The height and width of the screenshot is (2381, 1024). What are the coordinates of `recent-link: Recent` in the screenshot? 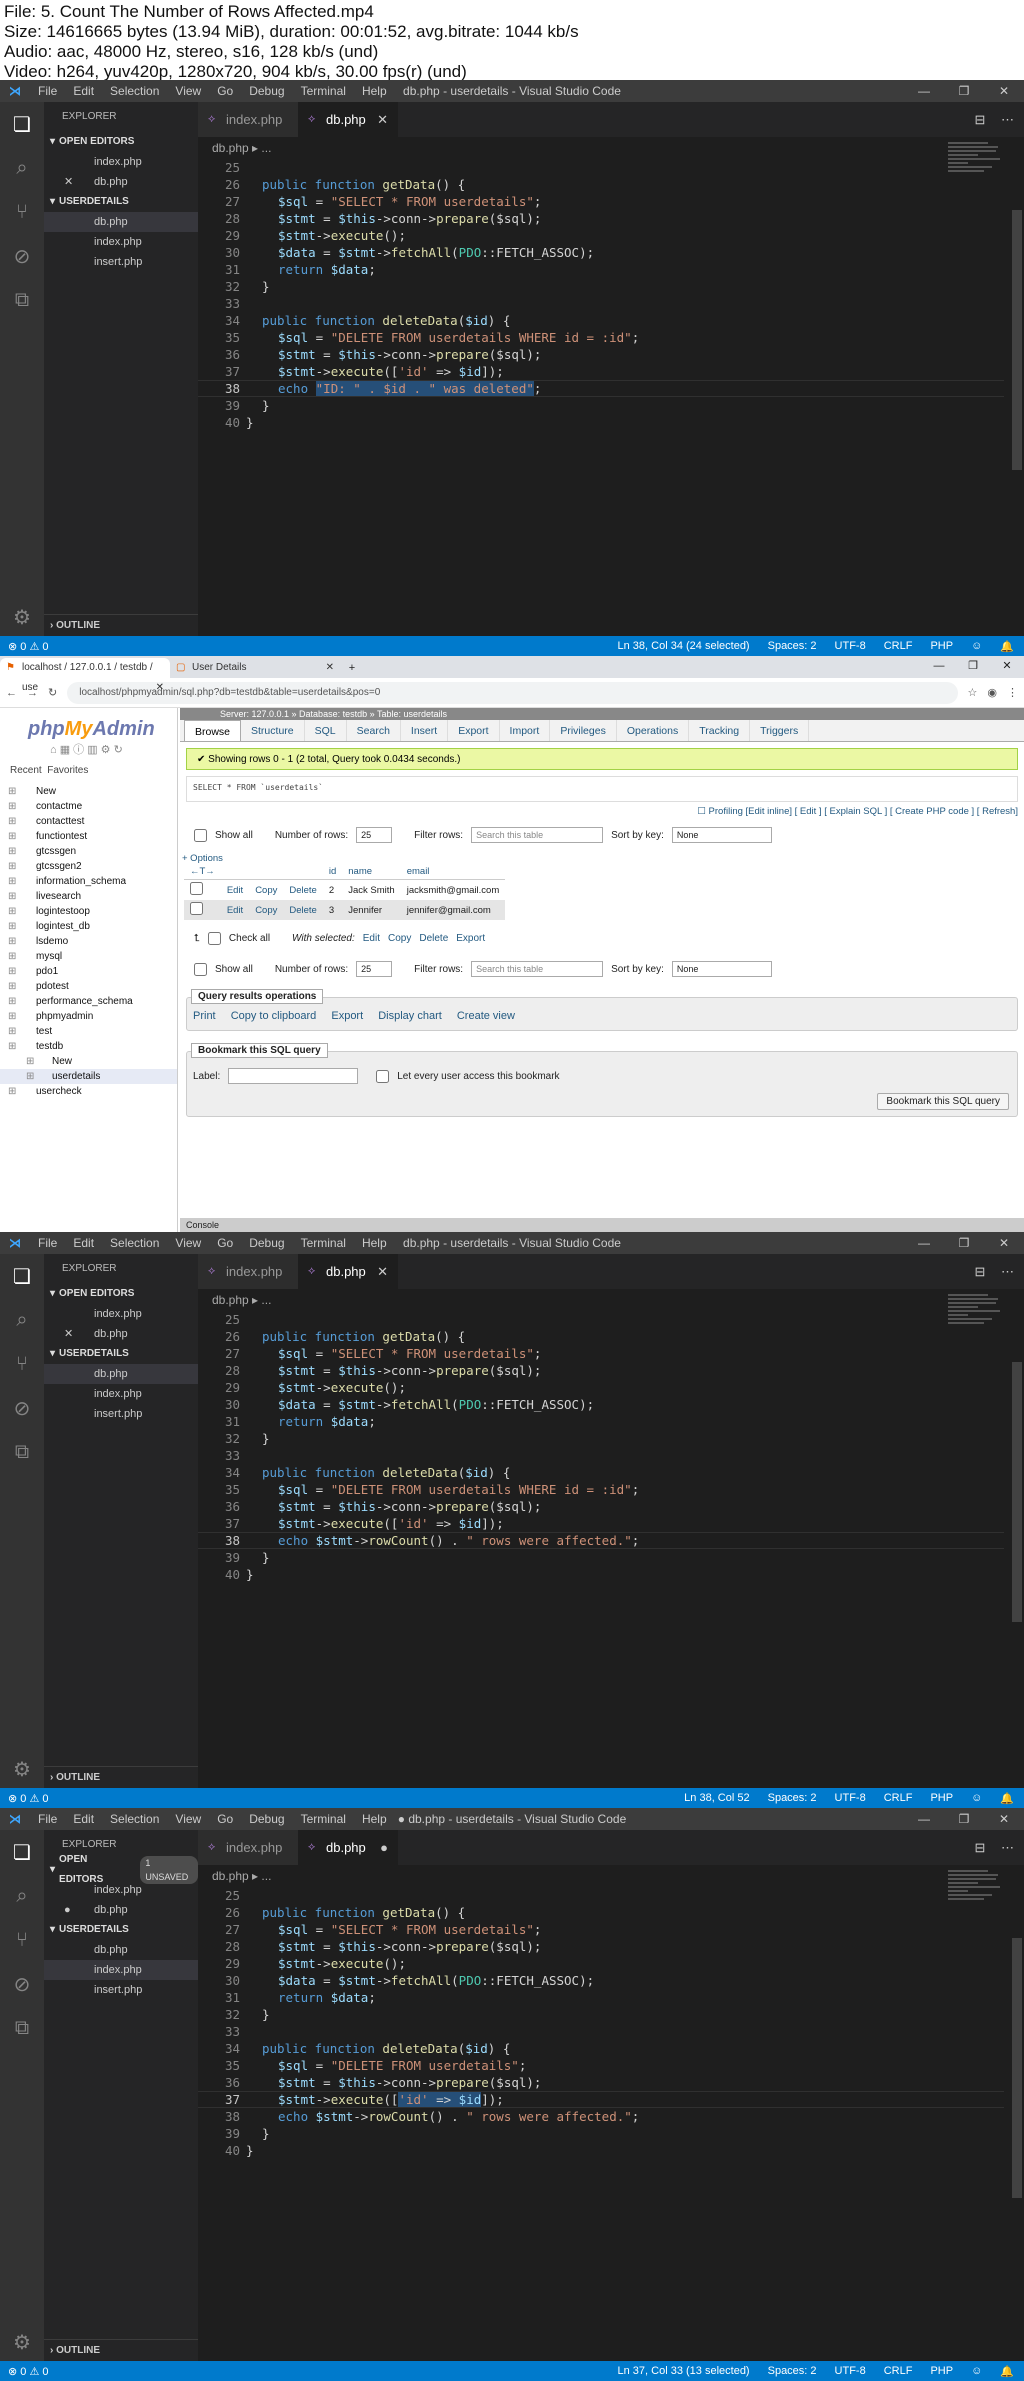 It's located at (26, 770).